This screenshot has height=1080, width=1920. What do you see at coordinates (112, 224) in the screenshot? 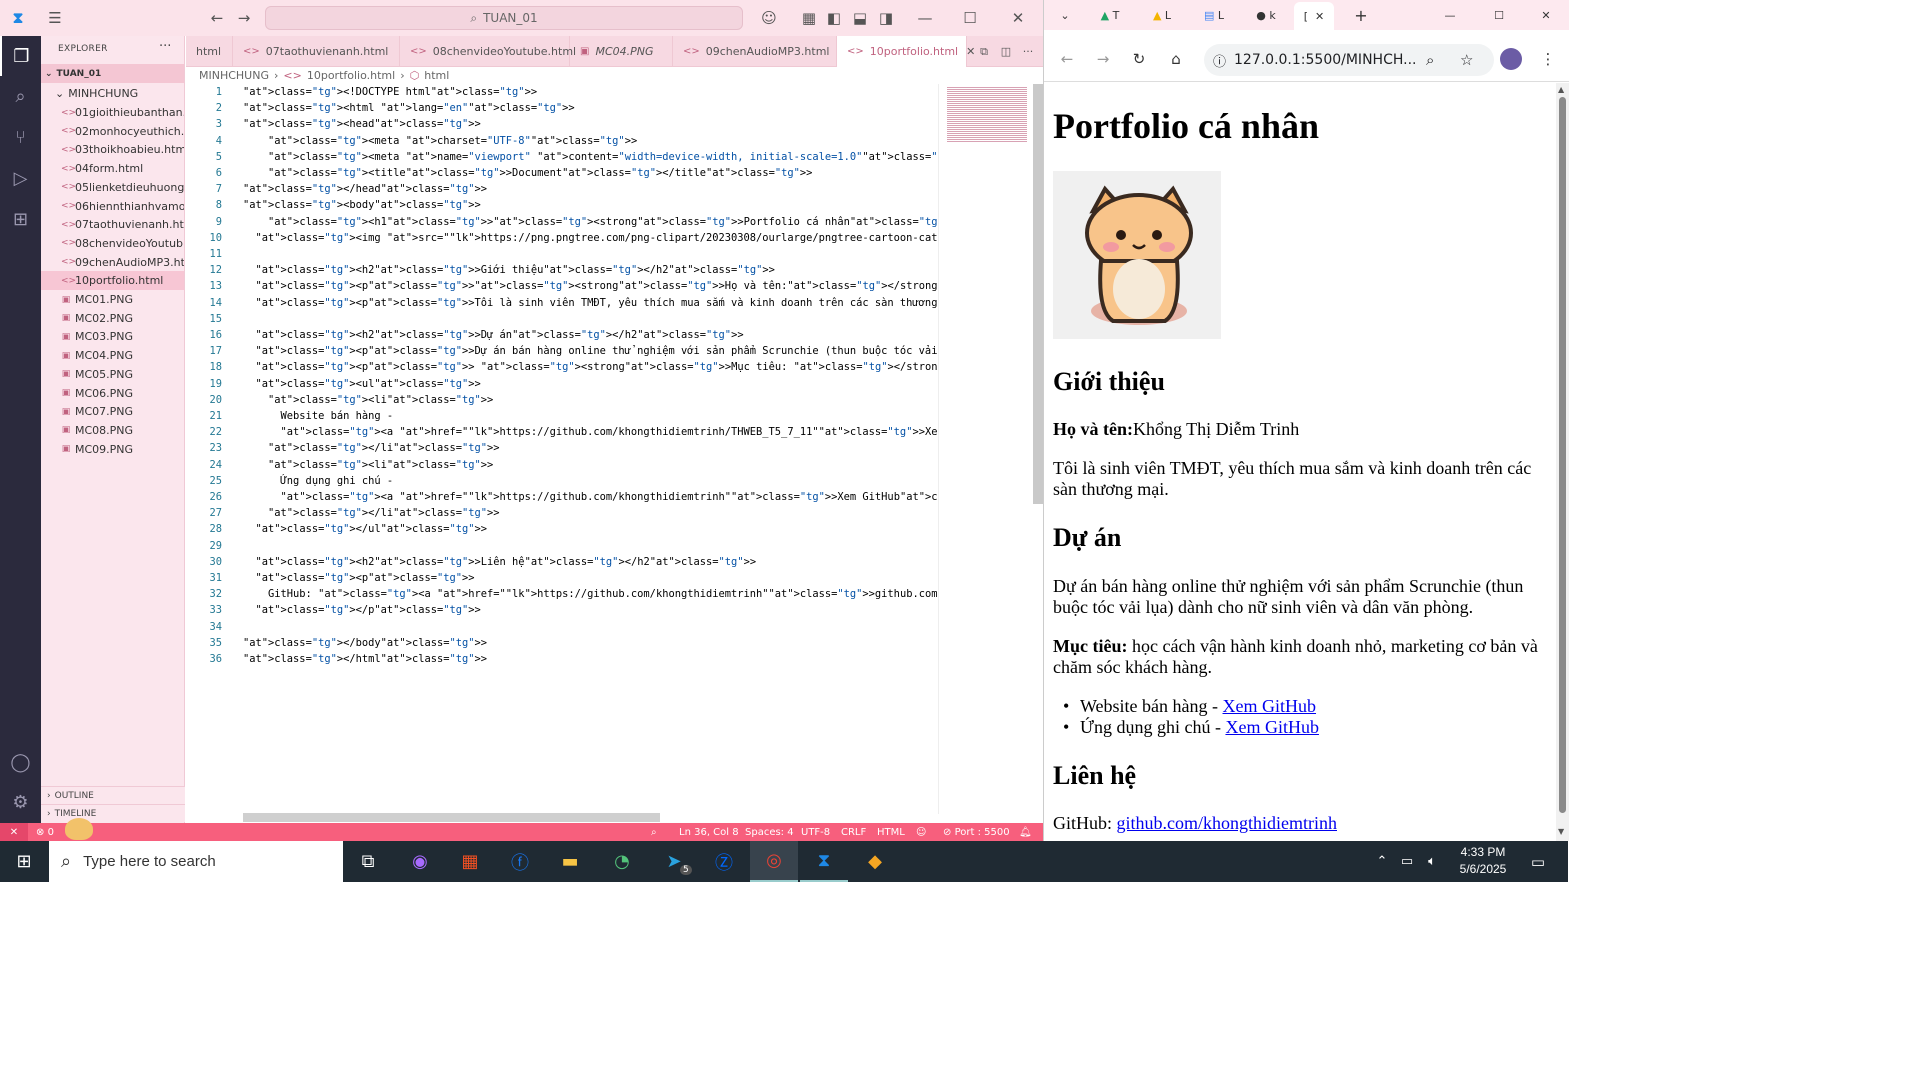
I see `file-item: <>07taothuvienanh.html` at bounding box center [112, 224].